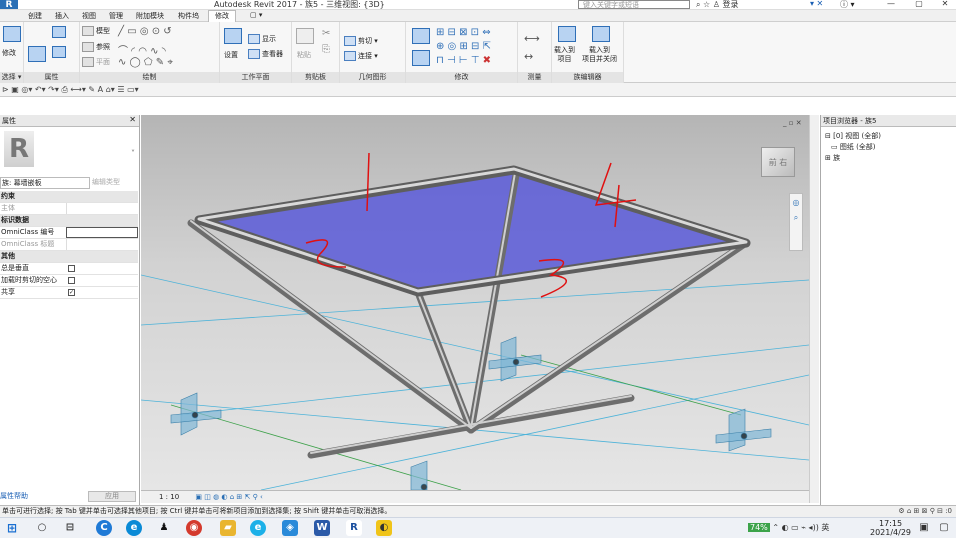 Image resolution: width=956 pixels, height=538 pixels. Describe the element at coordinates (326, 49) in the screenshot. I see `copy-icon: ⎘` at that location.